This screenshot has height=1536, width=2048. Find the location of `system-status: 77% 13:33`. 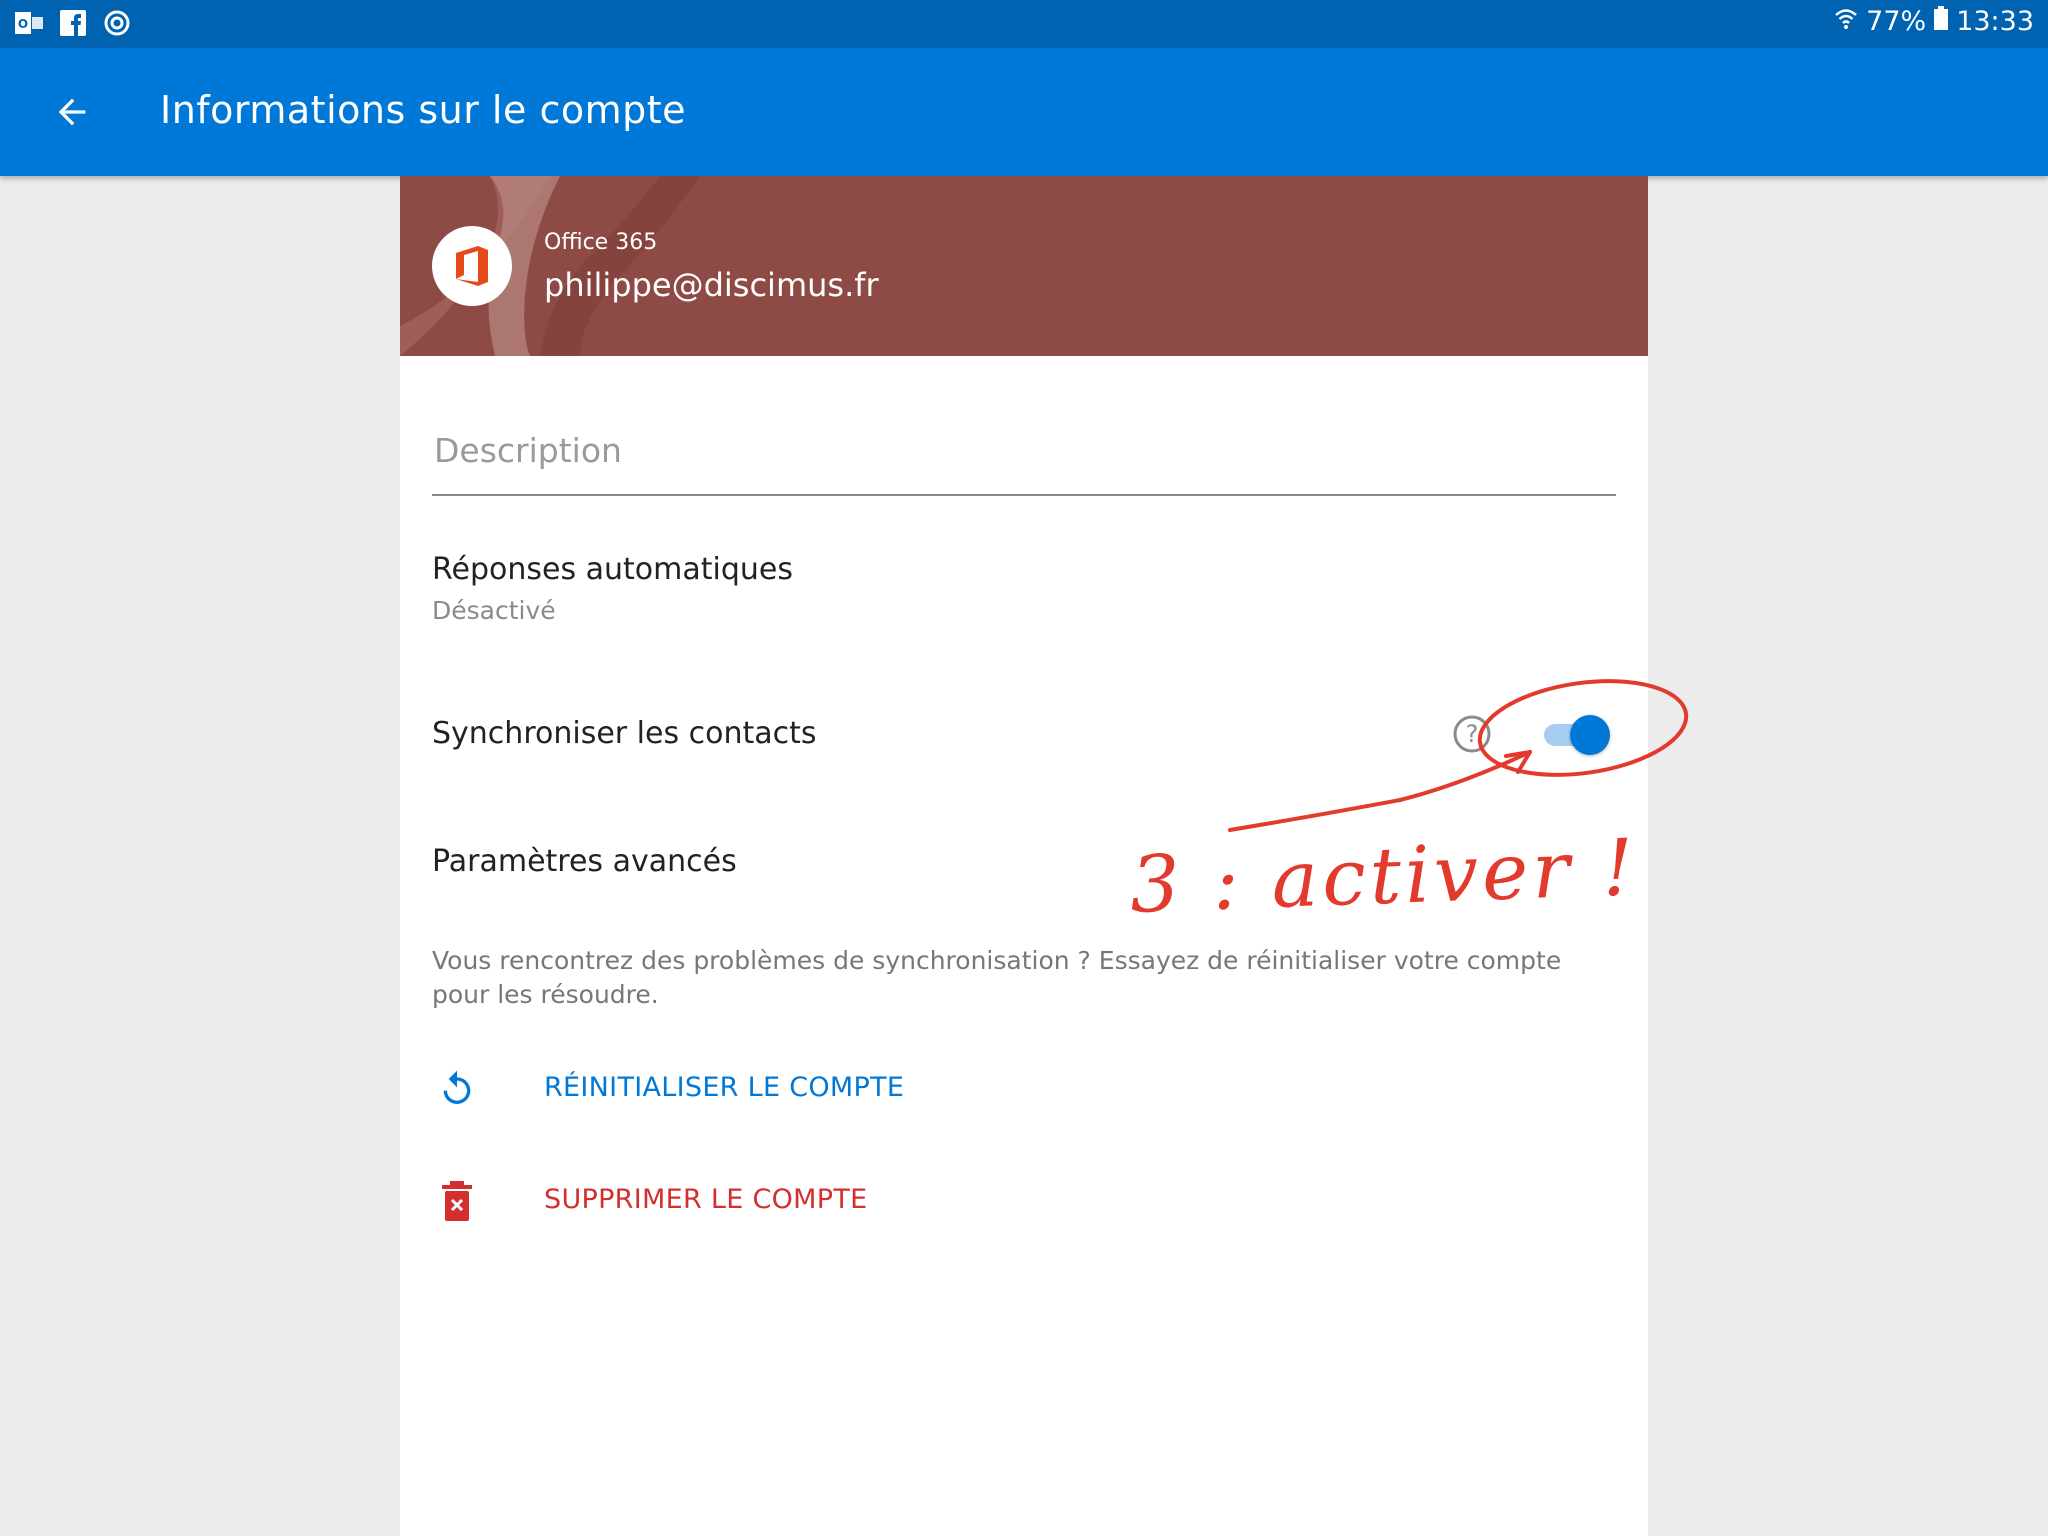

system-status: 77% 13:33 is located at coordinates (1934, 21).